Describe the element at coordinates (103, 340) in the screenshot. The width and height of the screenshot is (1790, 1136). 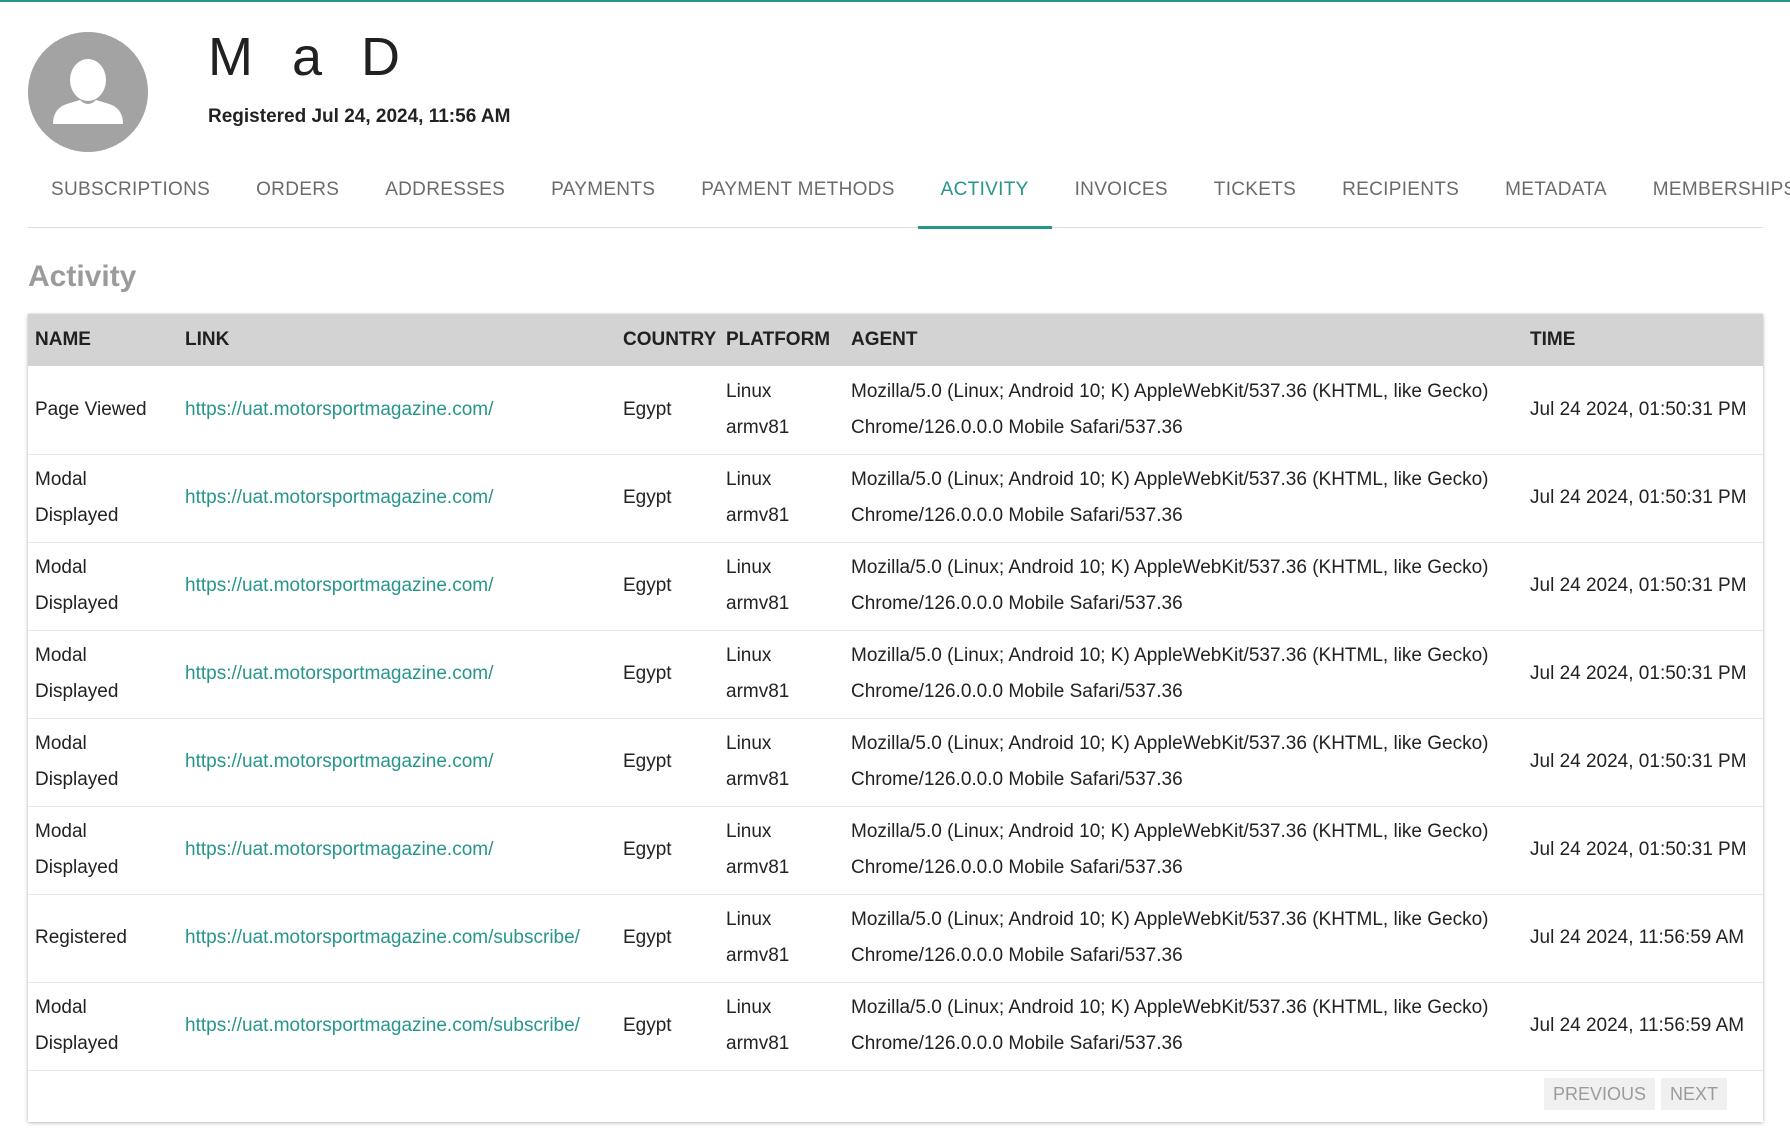
I see `column-header-name: NAME` at that location.